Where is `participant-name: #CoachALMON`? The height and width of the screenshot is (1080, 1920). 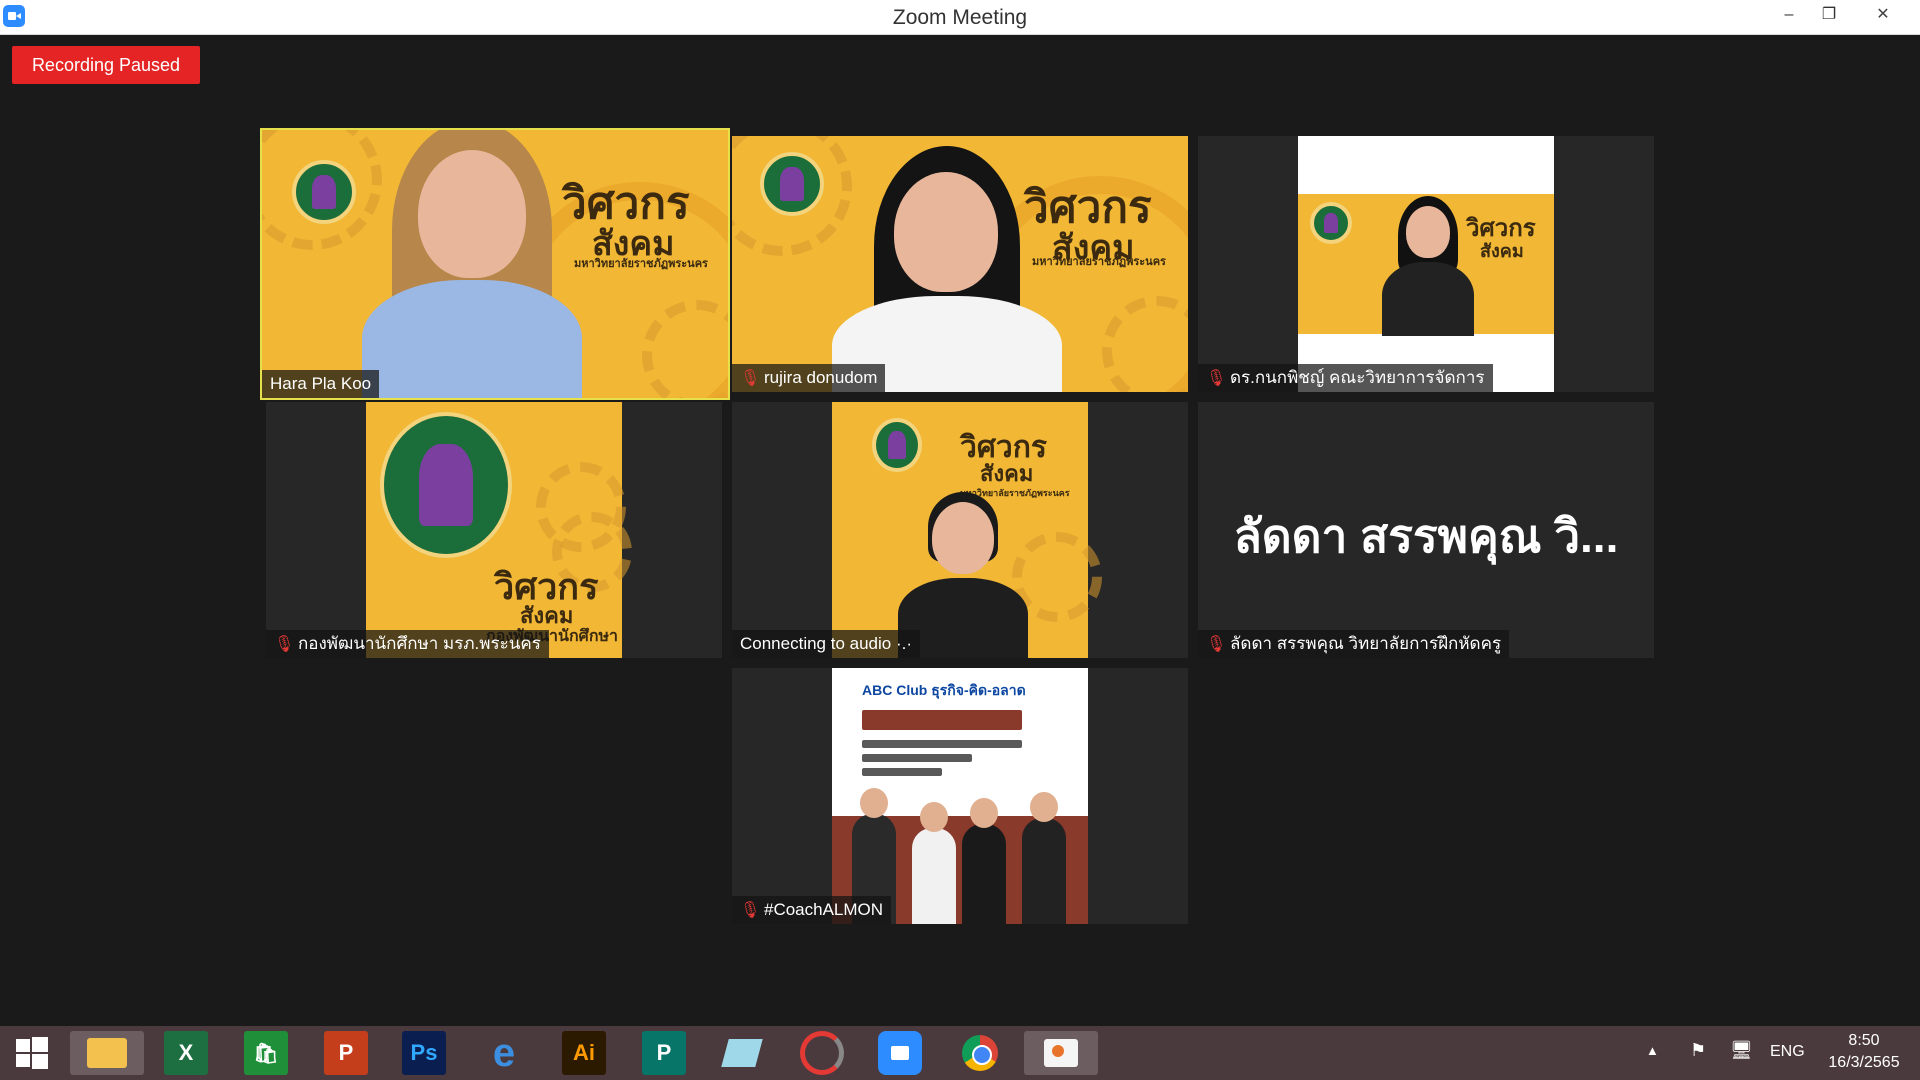
participant-name: #CoachALMON is located at coordinates (824, 909).